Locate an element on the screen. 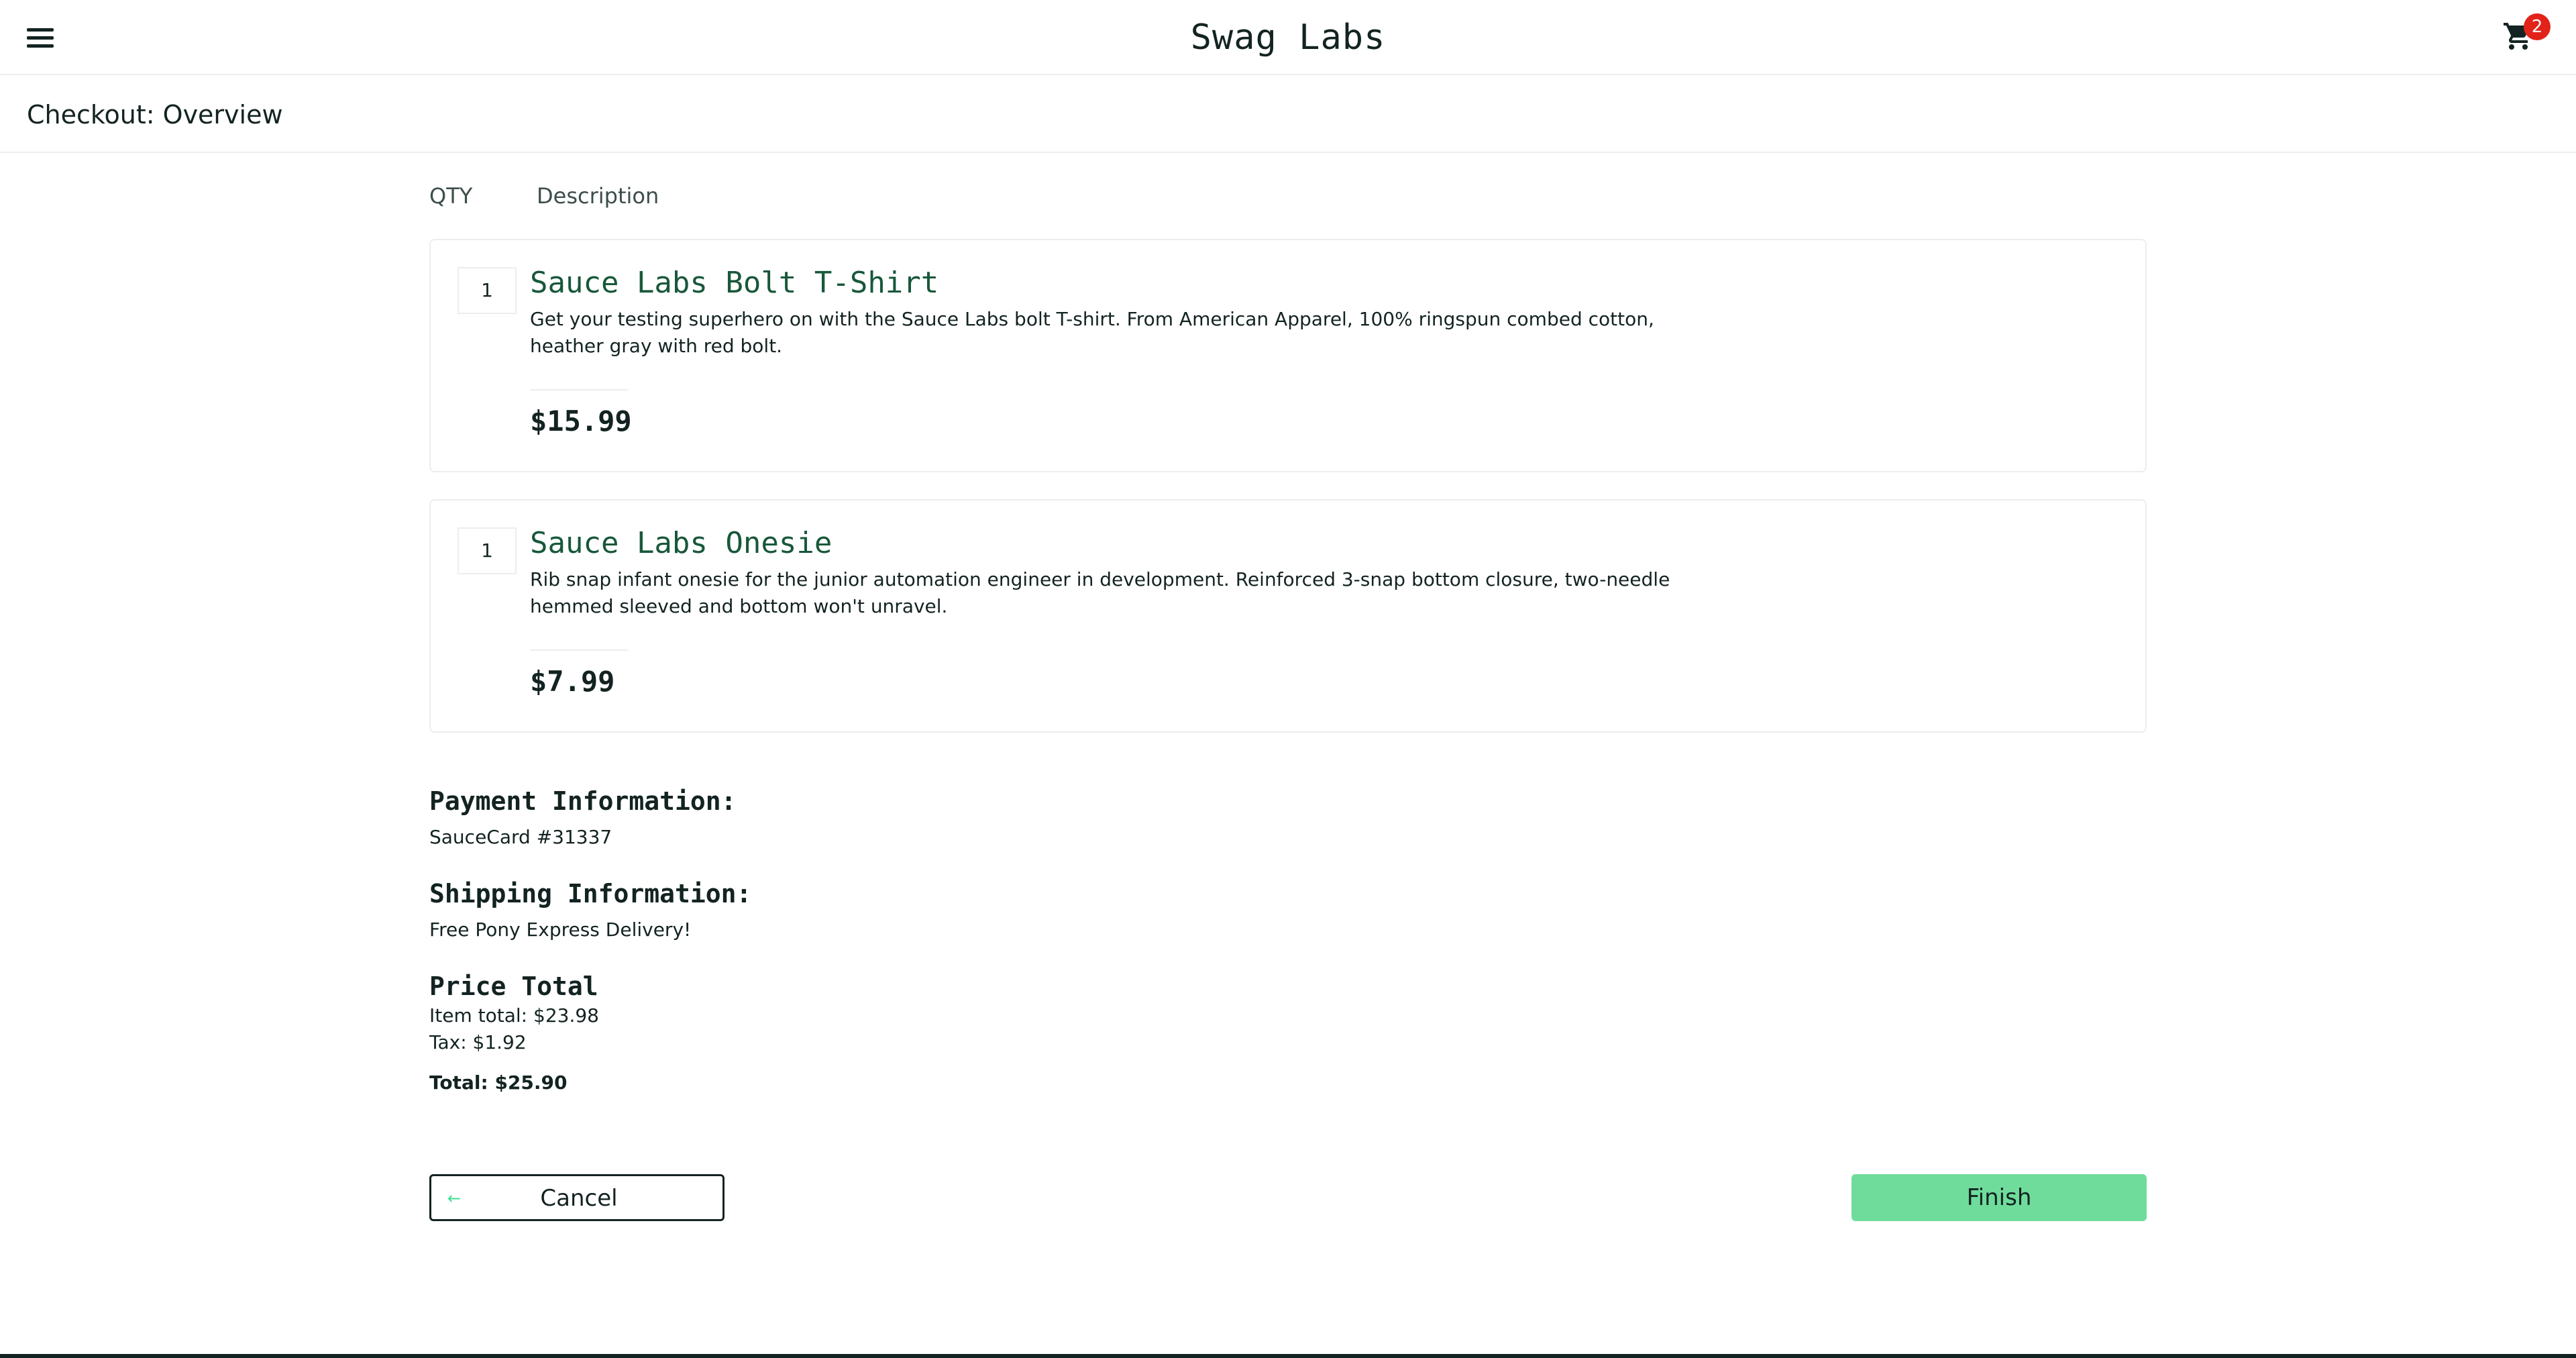 The image size is (2576, 1358). cancel-button-label: Cancel is located at coordinates (579, 1198).